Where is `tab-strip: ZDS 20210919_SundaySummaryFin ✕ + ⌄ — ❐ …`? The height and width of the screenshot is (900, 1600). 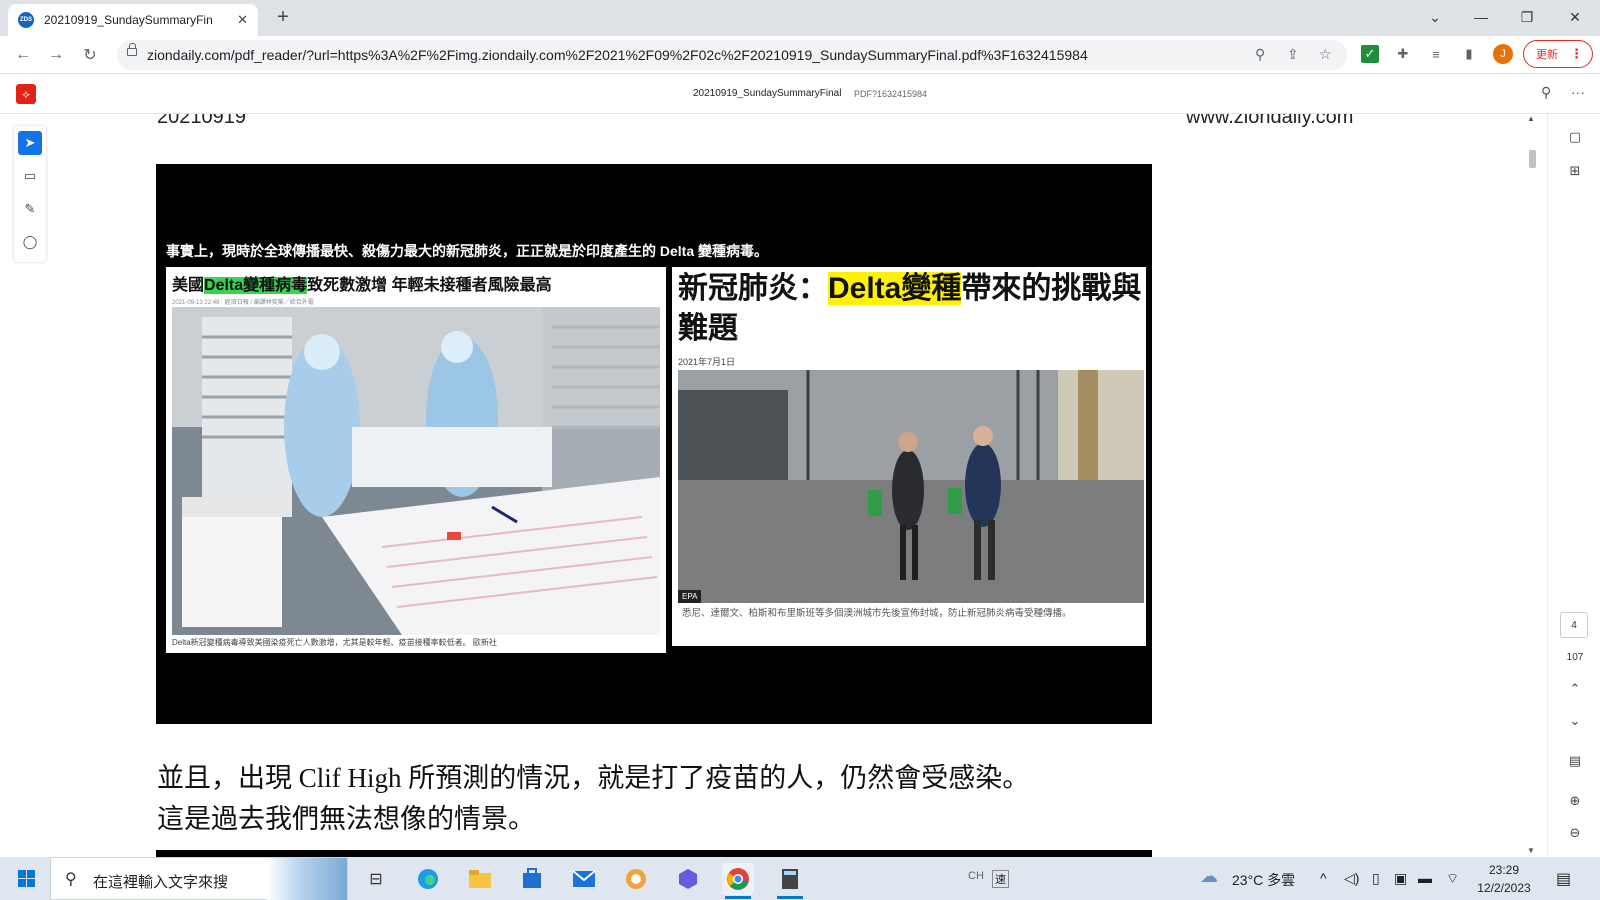 tab-strip: ZDS 20210919_SundaySummaryFin ✕ + ⌄ — ❐ … is located at coordinates (800, 18).